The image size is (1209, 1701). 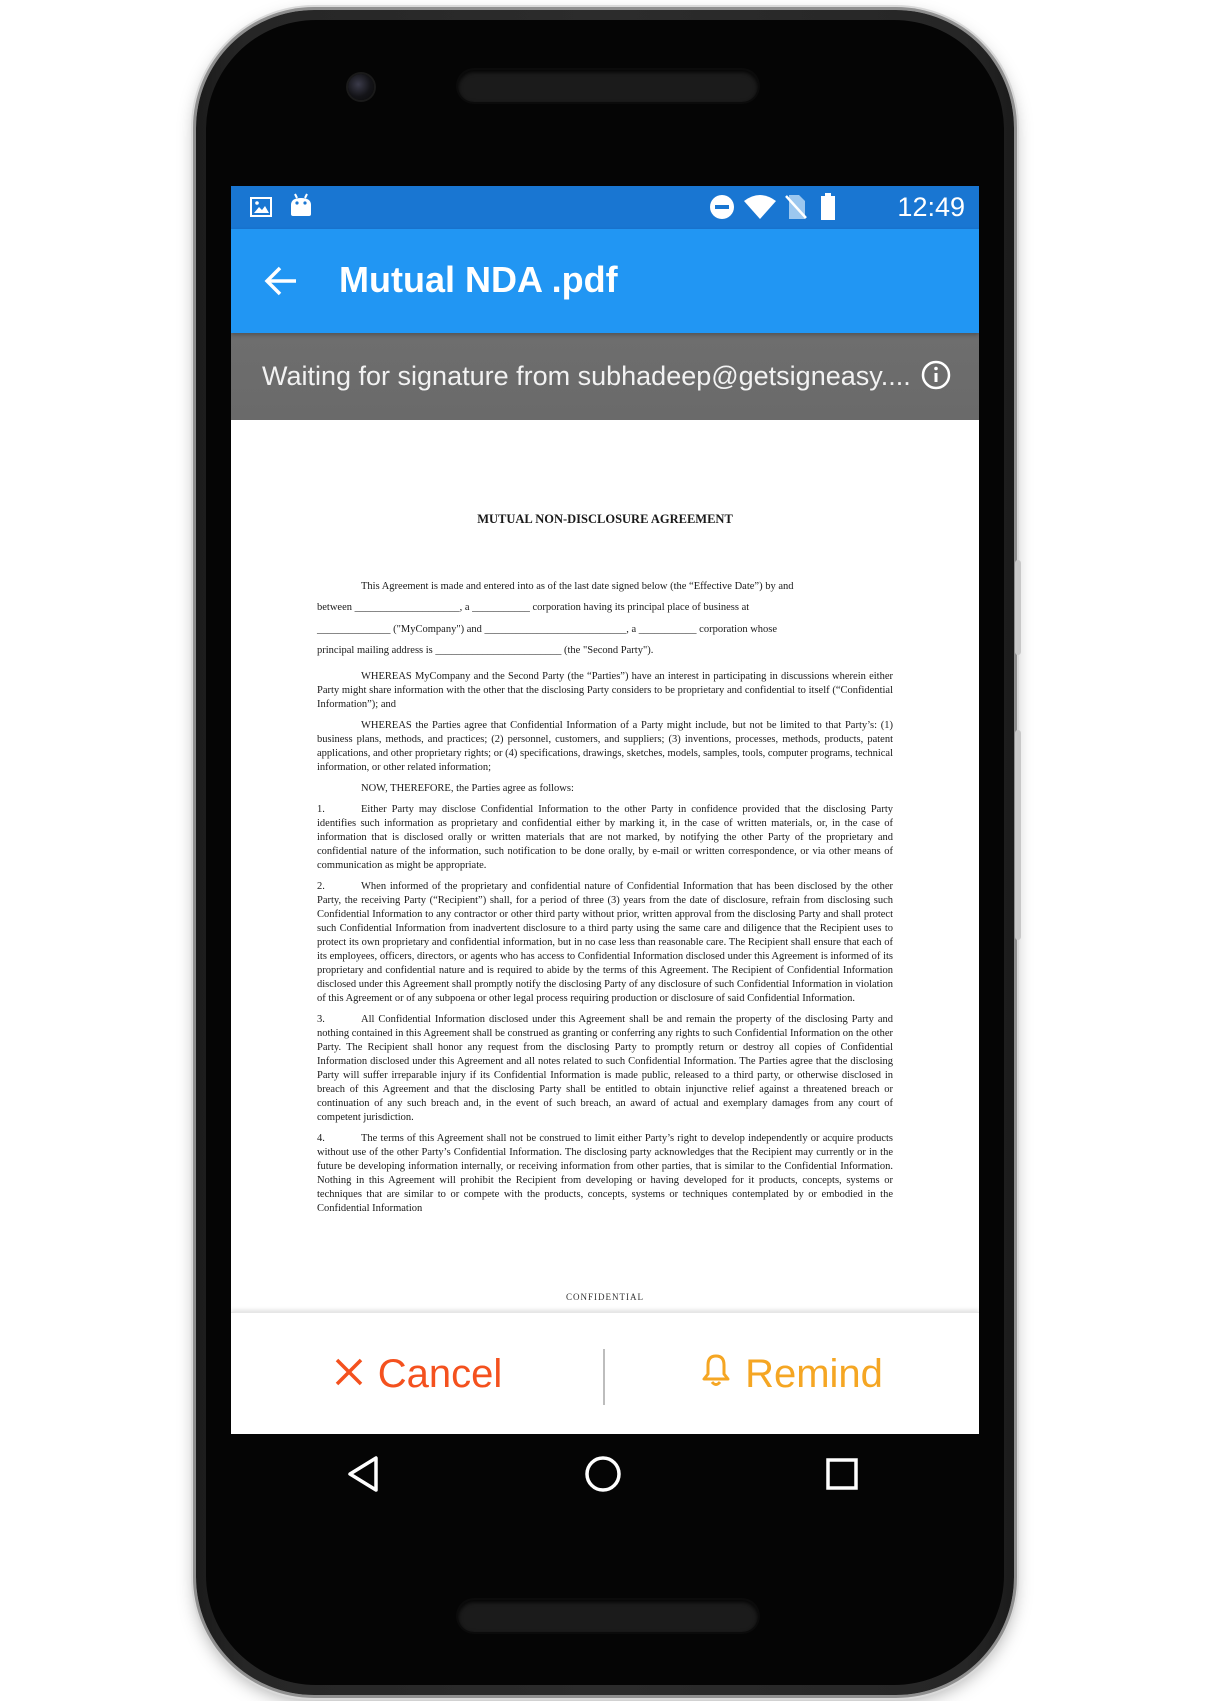 I want to click on page-title: Mutual NDA .pdf, so click(x=478, y=279).